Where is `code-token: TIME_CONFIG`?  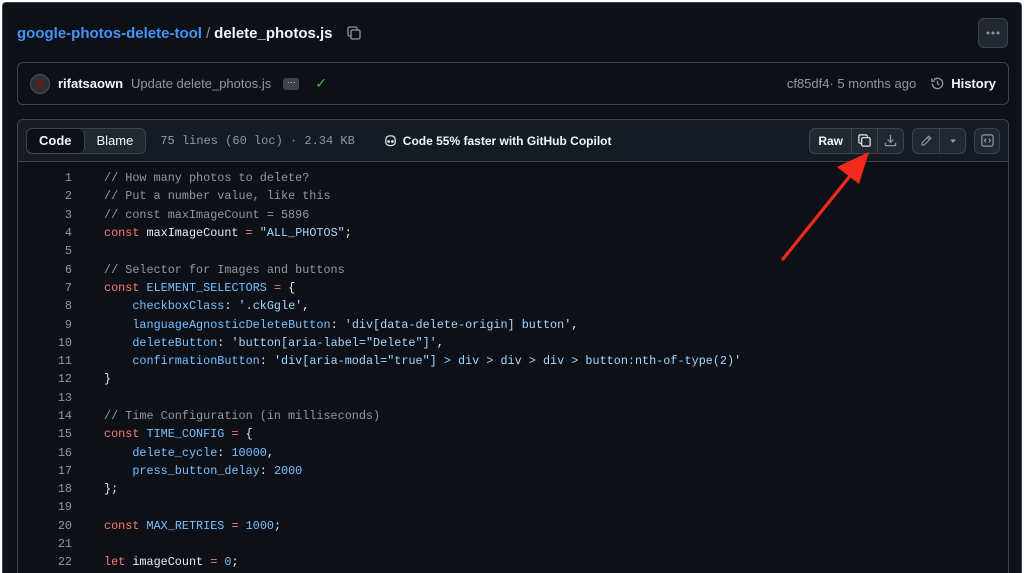 code-token: TIME_CONFIG is located at coordinates (185, 434).